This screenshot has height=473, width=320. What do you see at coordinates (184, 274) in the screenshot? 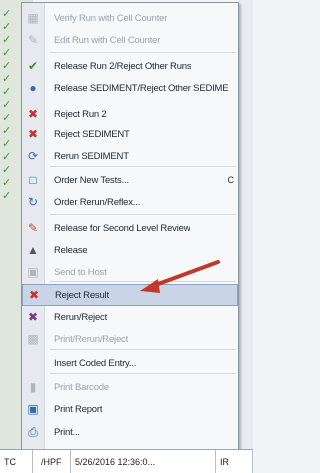
I see `arrow-shaft` at bounding box center [184, 274].